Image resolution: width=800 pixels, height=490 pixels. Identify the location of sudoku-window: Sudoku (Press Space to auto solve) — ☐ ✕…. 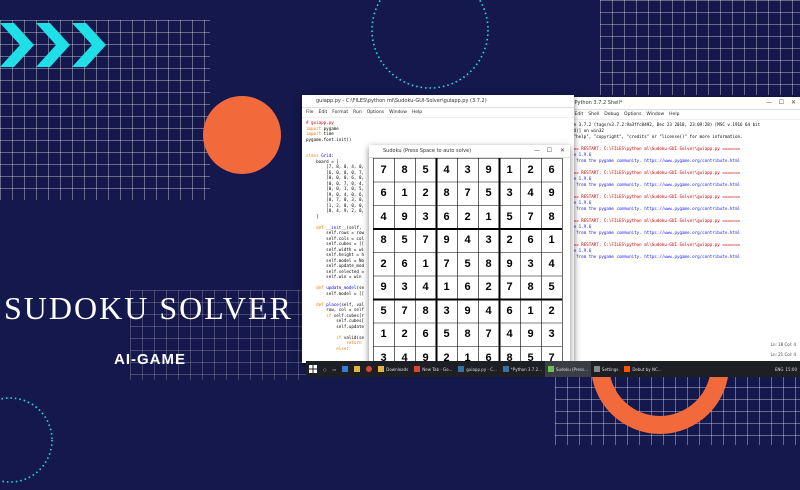
(469, 256).